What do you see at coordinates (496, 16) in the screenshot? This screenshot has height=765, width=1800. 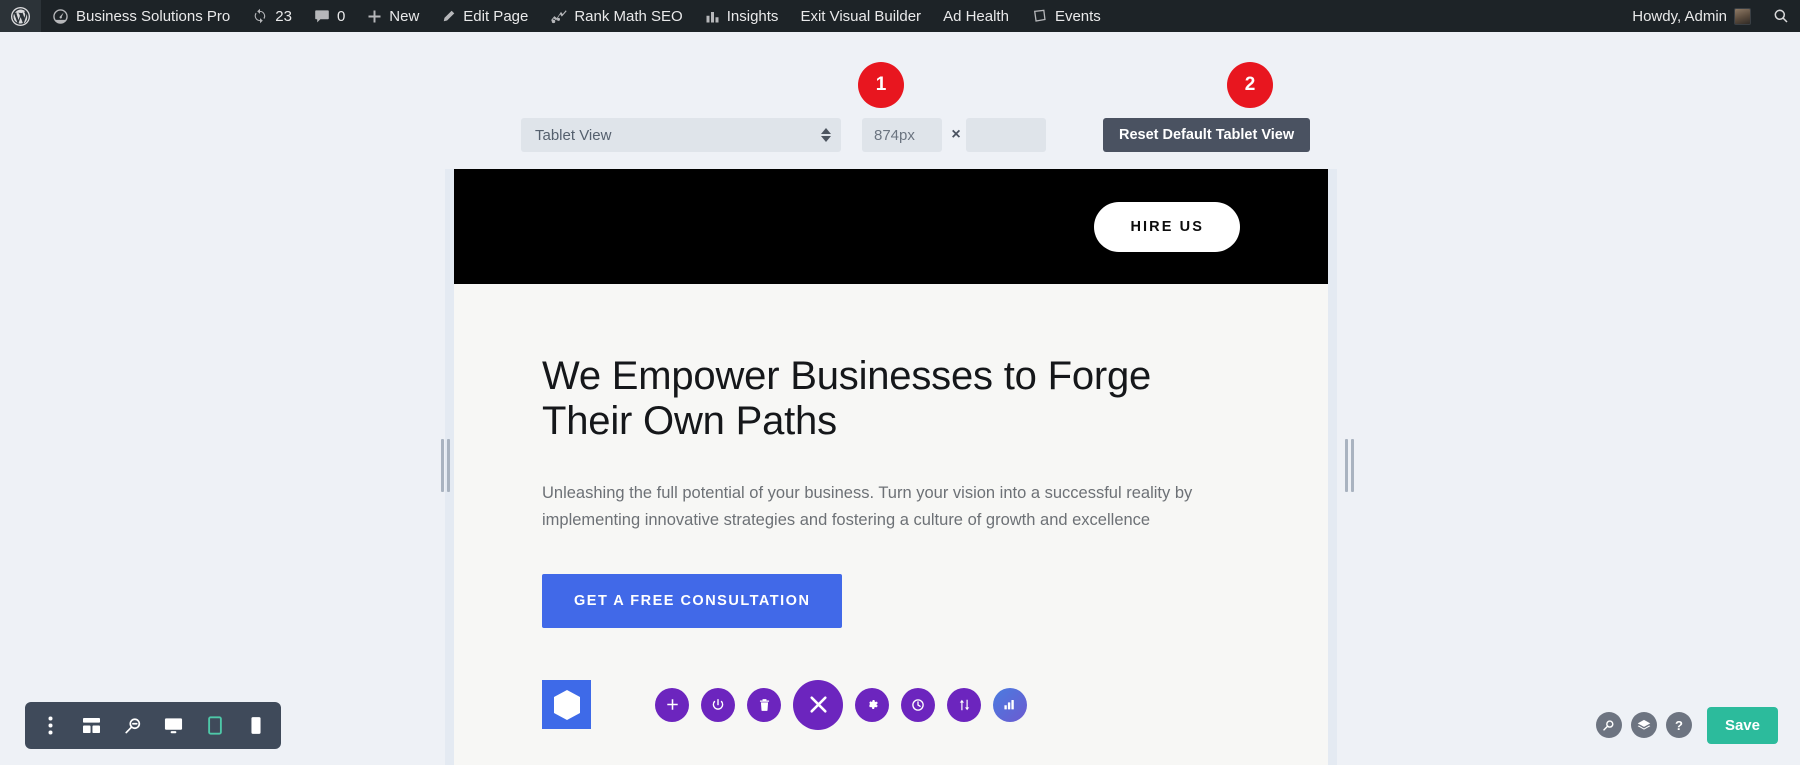 I see `edit-page-label: Edit Page` at bounding box center [496, 16].